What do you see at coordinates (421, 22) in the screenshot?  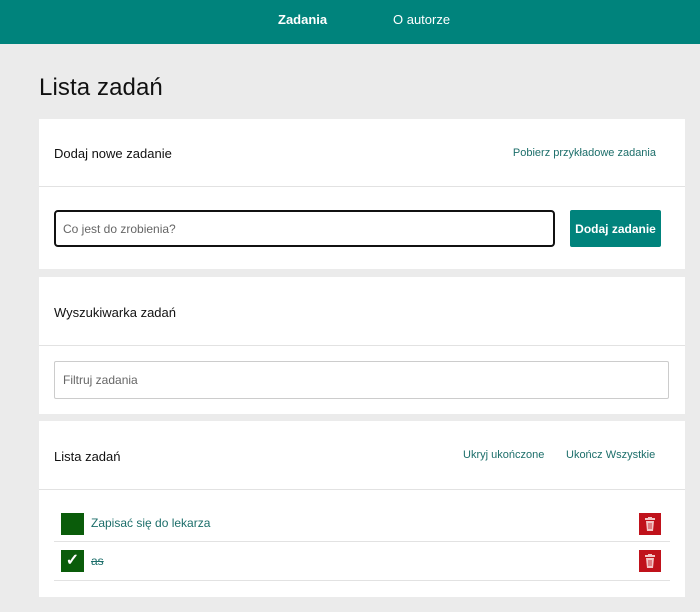 I see `nav-link-o-autorze: O autorze` at bounding box center [421, 22].